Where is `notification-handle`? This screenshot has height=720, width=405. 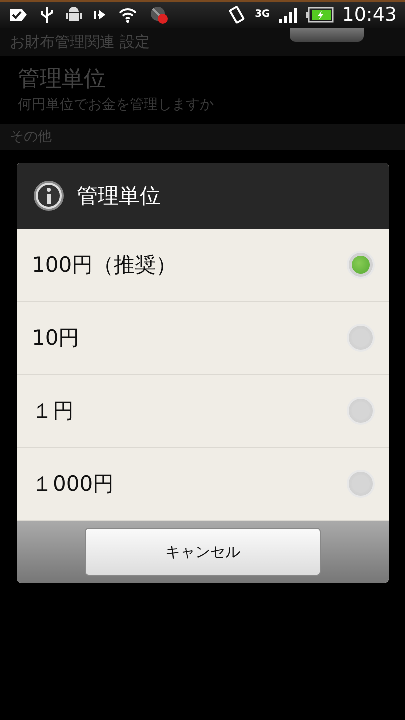 notification-handle is located at coordinates (327, 35).